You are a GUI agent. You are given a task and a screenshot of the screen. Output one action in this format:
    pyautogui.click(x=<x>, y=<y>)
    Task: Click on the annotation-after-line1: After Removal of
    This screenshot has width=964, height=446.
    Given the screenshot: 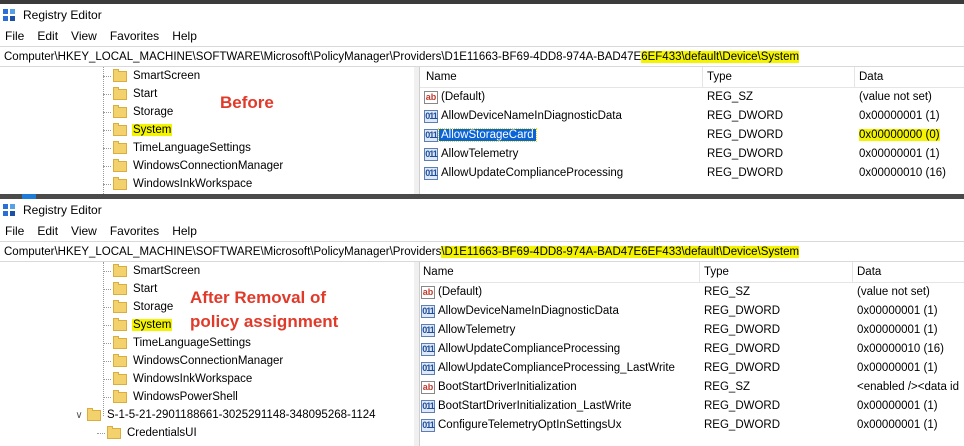 What is the action you would take?
    pyautogui.click(x=258, y=297)
    